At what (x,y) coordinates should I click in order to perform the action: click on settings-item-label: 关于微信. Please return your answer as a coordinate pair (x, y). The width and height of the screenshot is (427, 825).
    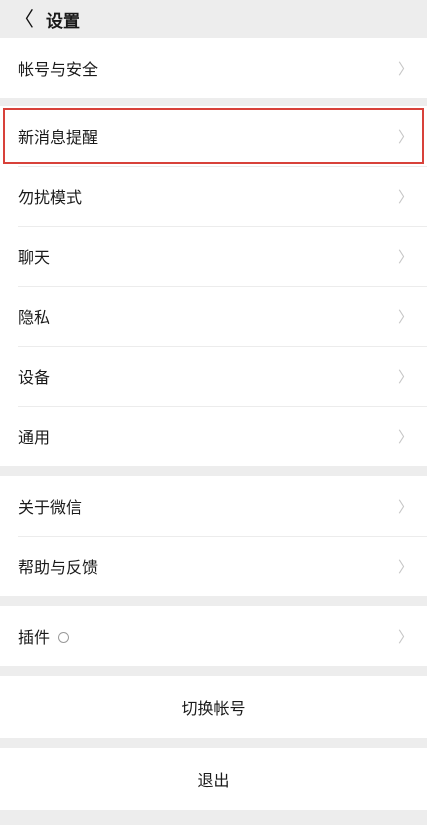
    Looking at the image, I should click on (50, 507).